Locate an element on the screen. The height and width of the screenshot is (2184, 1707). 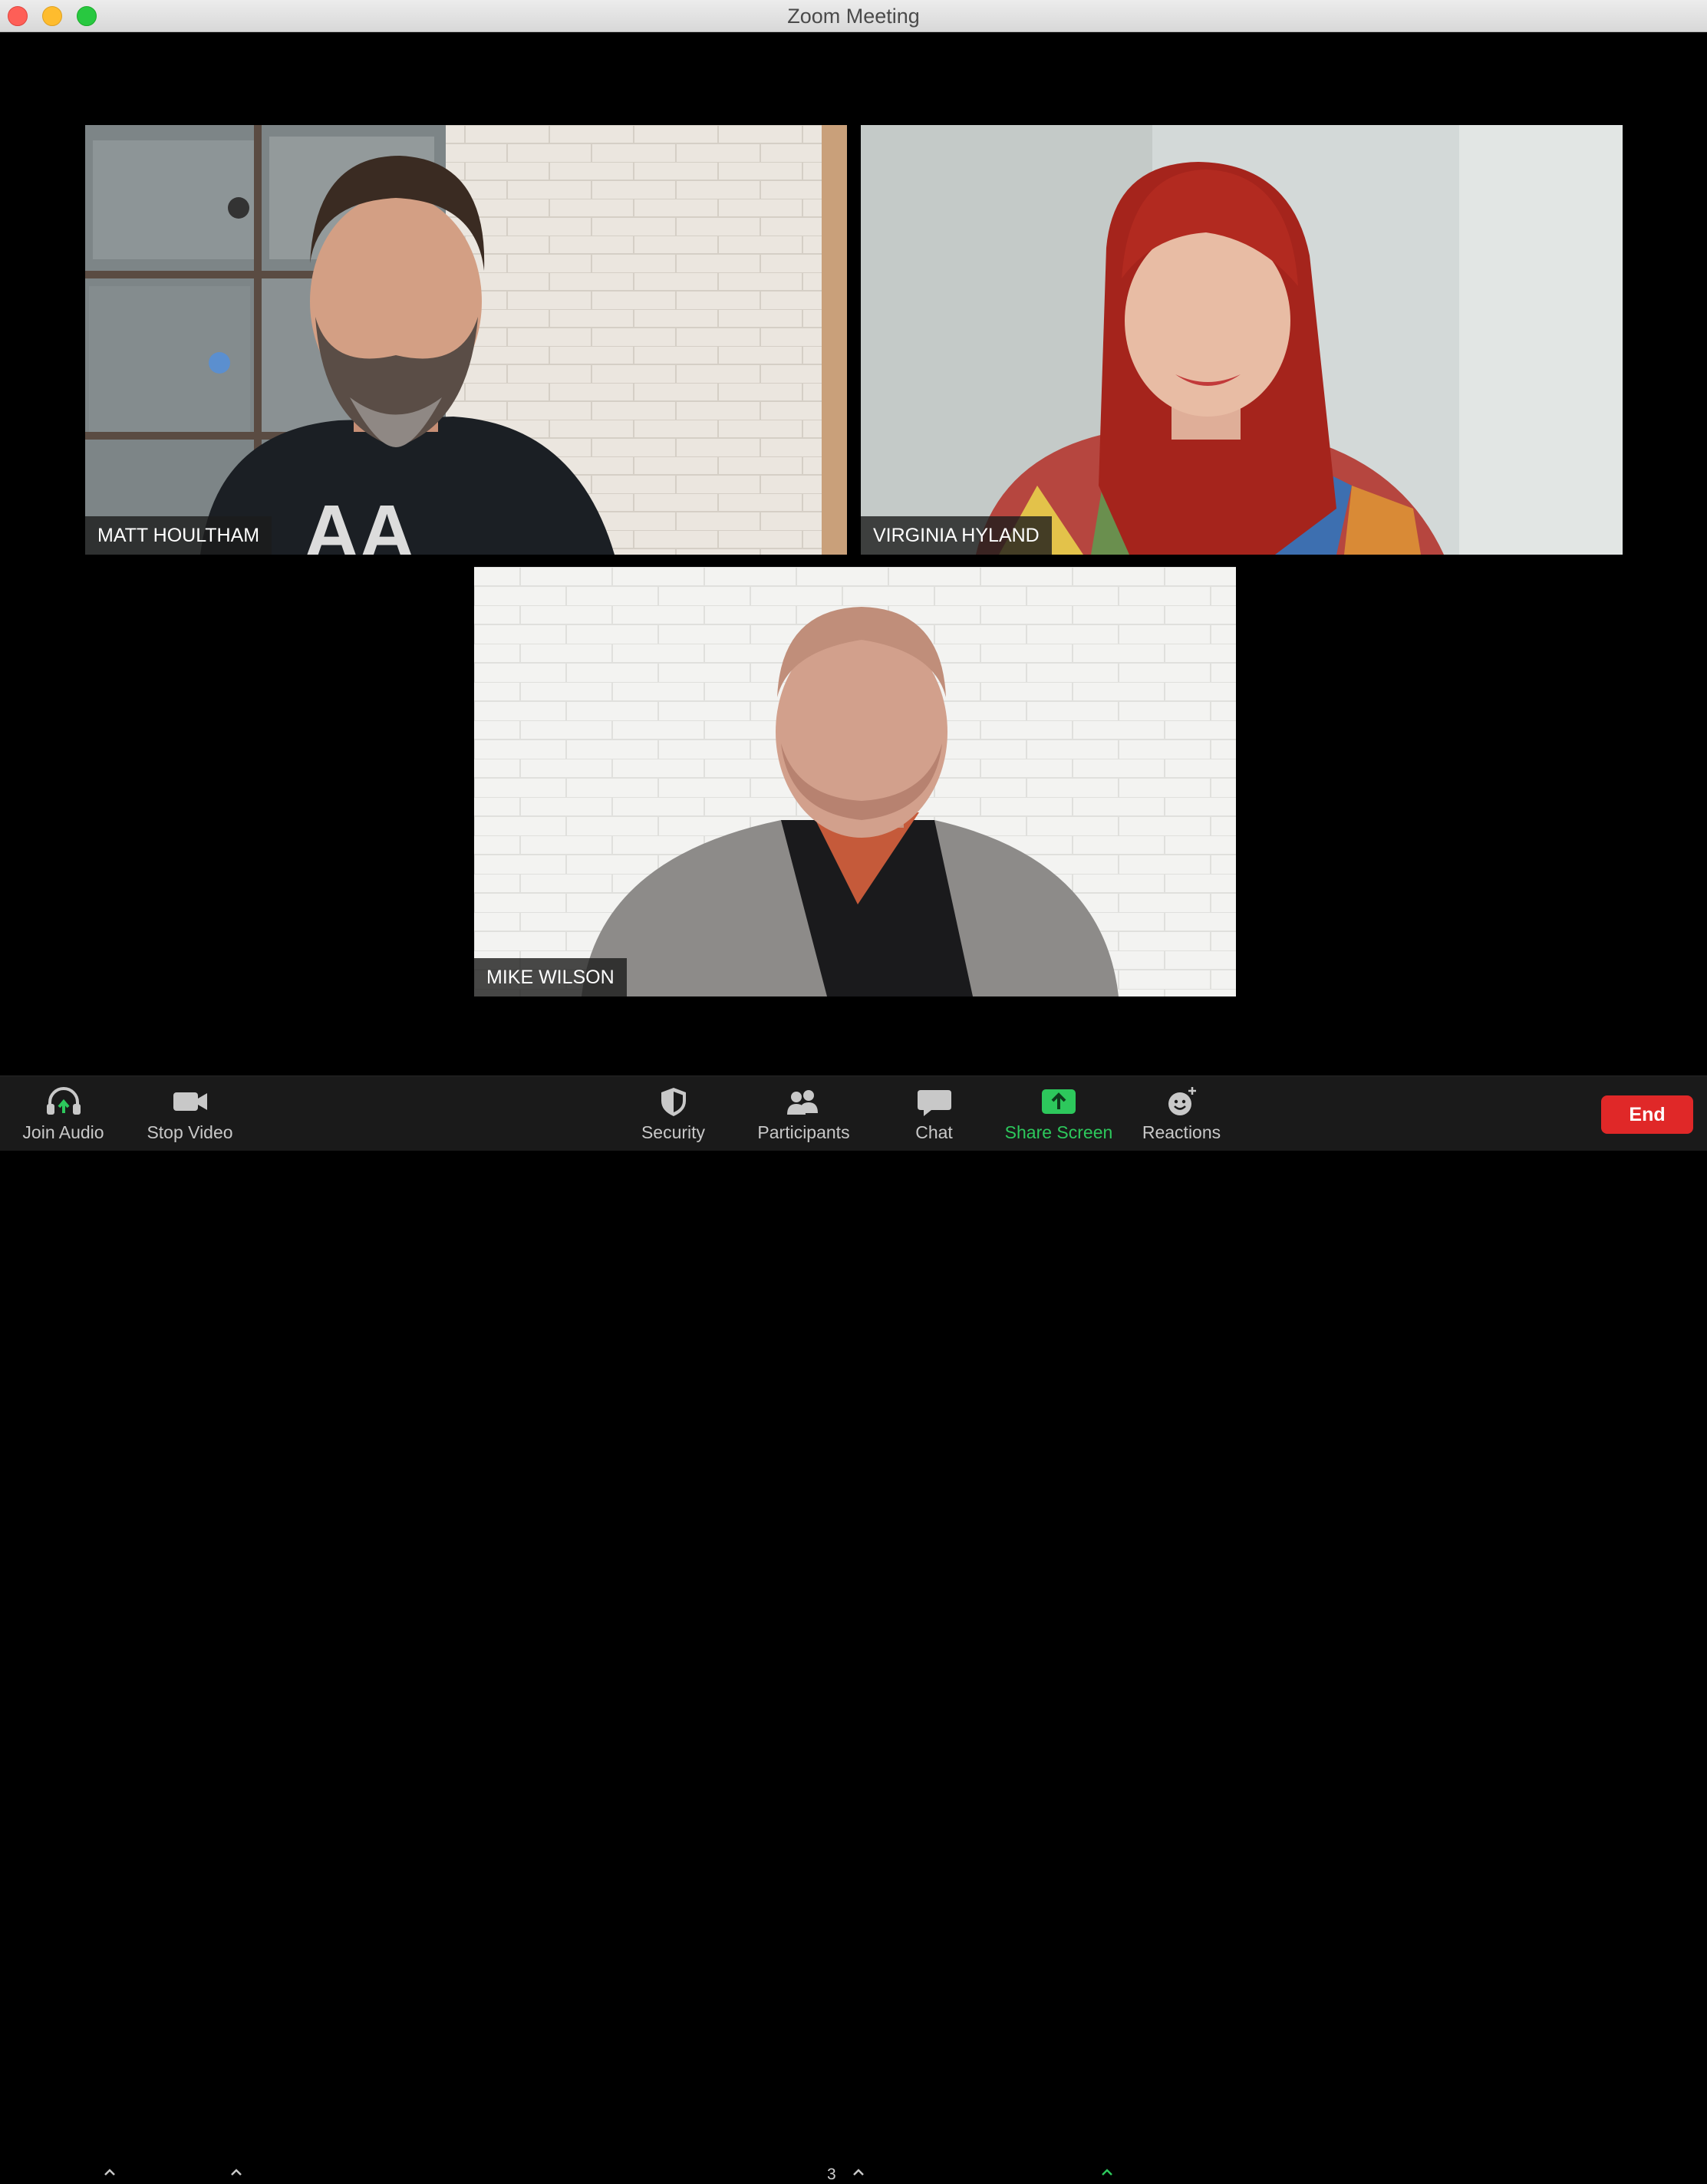
participants-options-chevron-up-icon is located at coordinates (858, 2172).